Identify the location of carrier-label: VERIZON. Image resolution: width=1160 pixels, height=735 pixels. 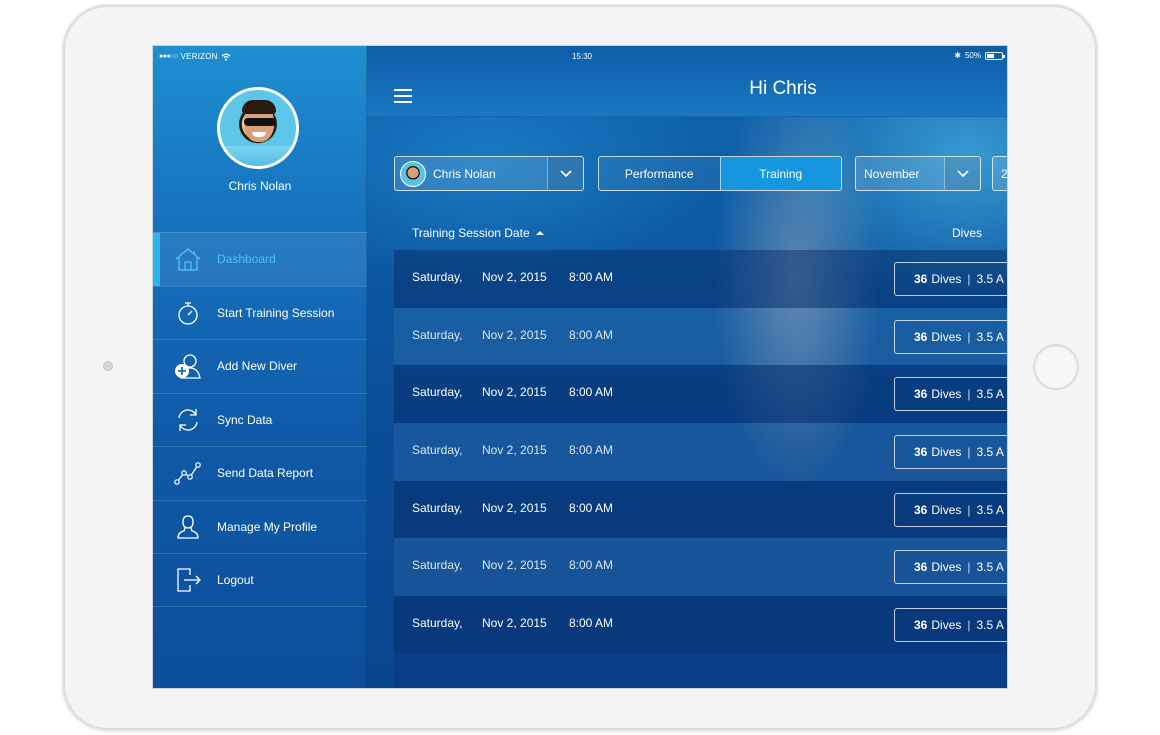
(199, 56).